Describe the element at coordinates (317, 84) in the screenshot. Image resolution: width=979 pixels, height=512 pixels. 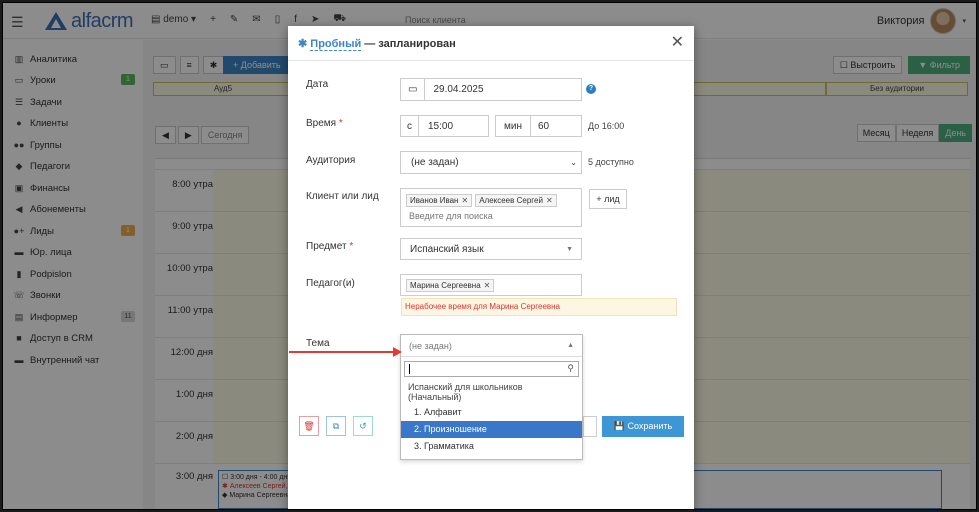
I see `date-label: Дата` at that location.